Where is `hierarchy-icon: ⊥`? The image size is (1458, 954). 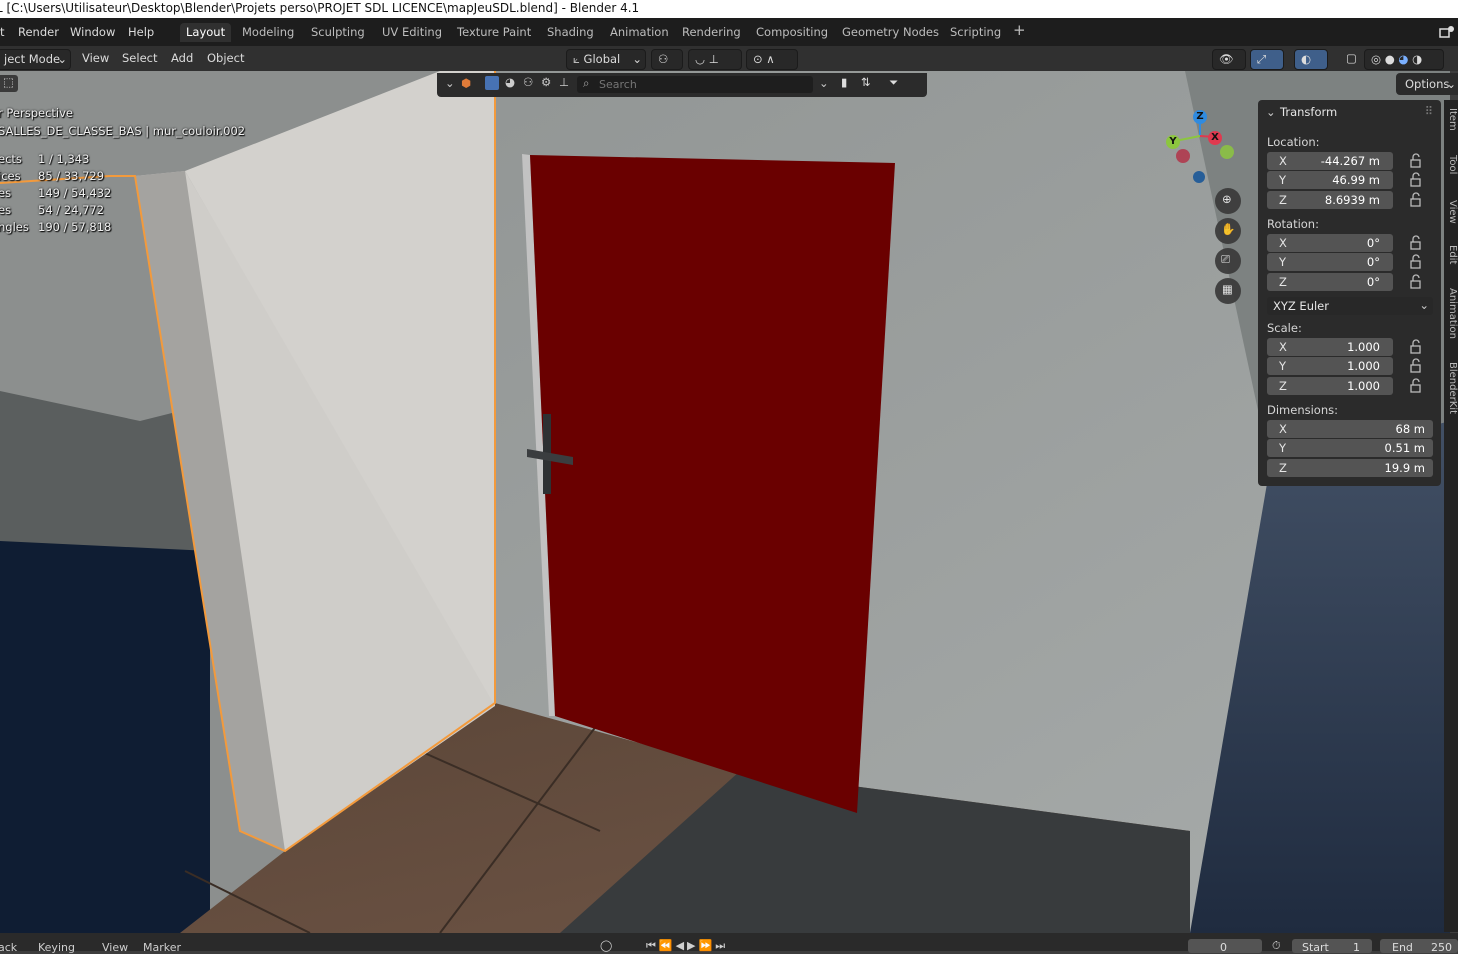 hierarchy-icon: ⊥ is located at coordinates (564, 82).